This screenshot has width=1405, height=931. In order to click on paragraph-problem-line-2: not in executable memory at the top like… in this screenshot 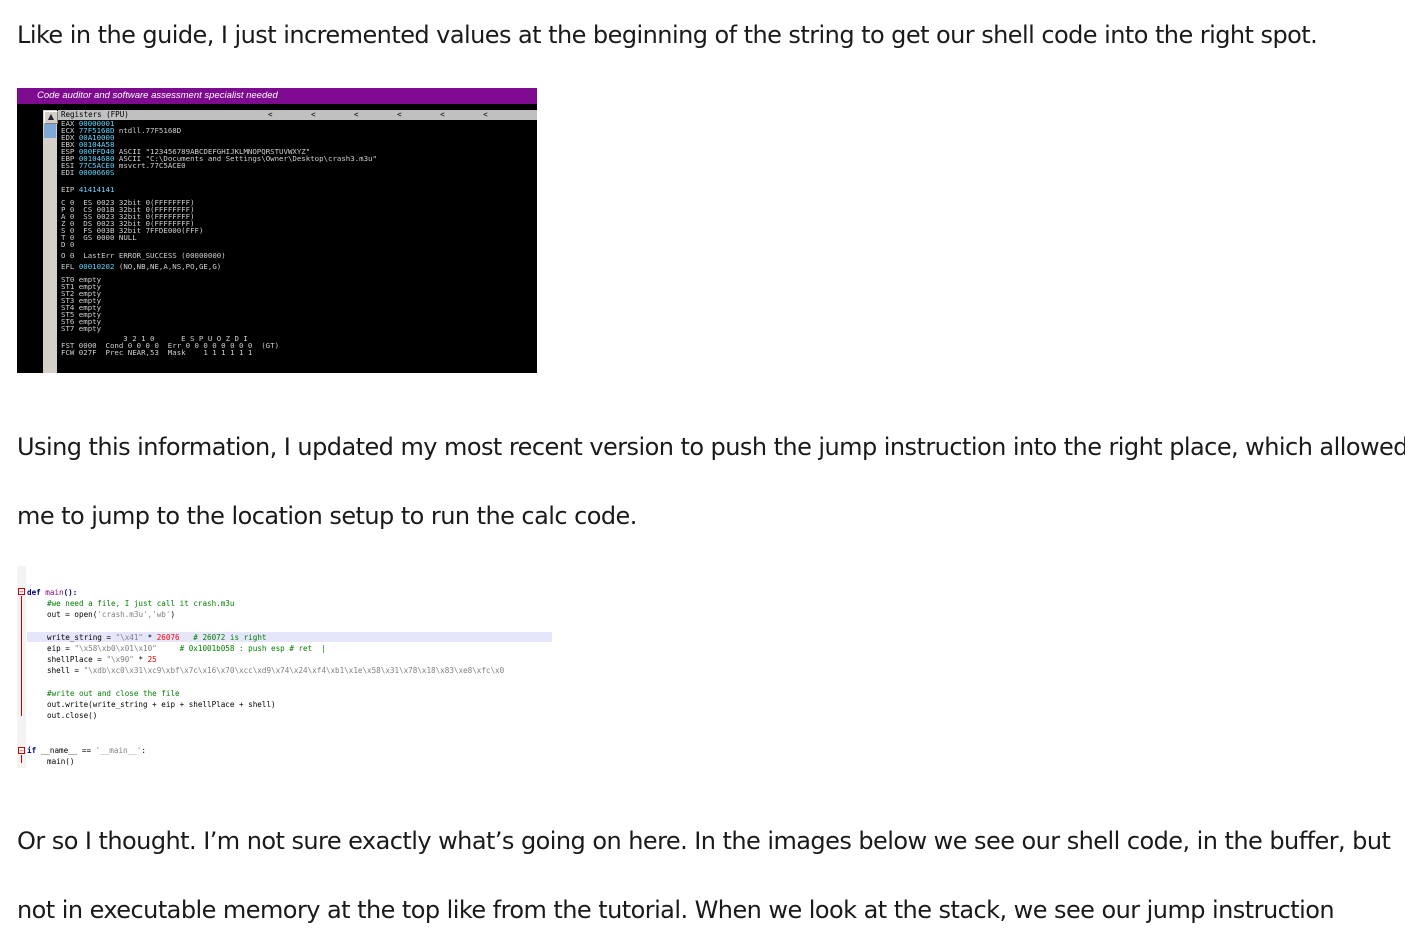, I will do `click(676, 910)`.